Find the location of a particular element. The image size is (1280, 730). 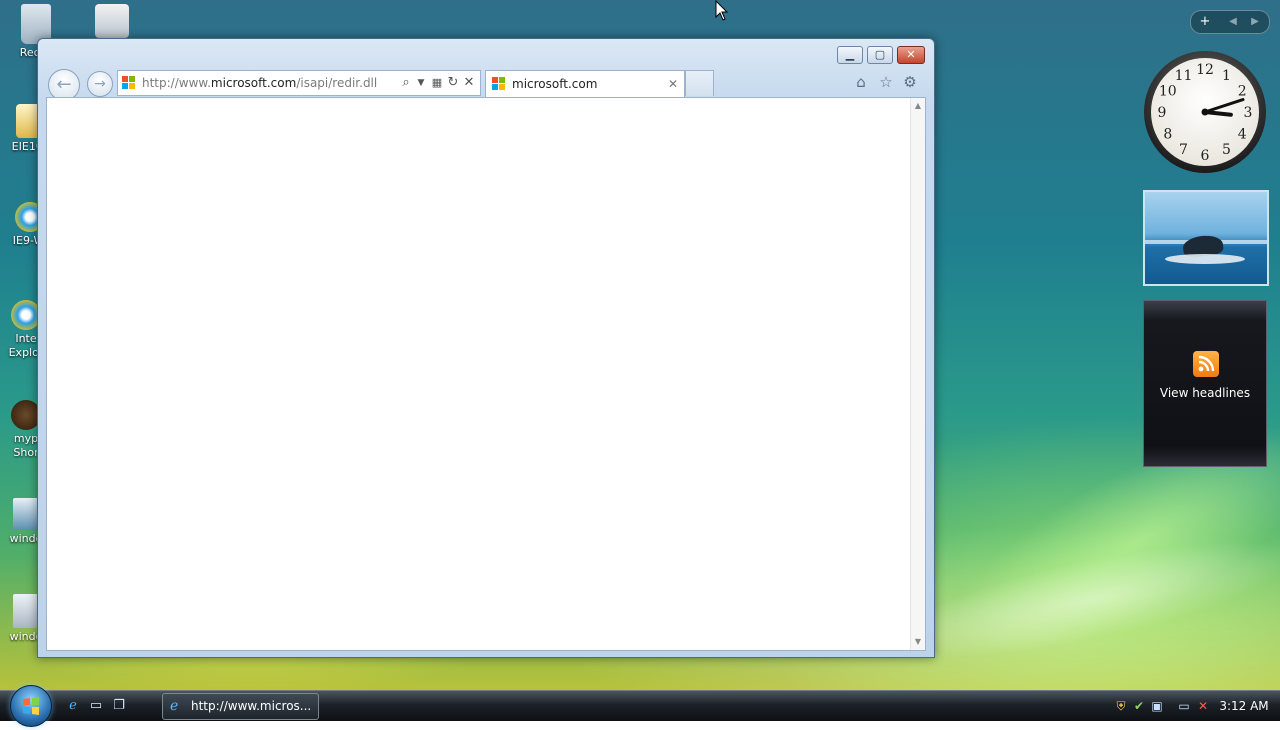

control-panel-icon is located at coordinates (112, 21).